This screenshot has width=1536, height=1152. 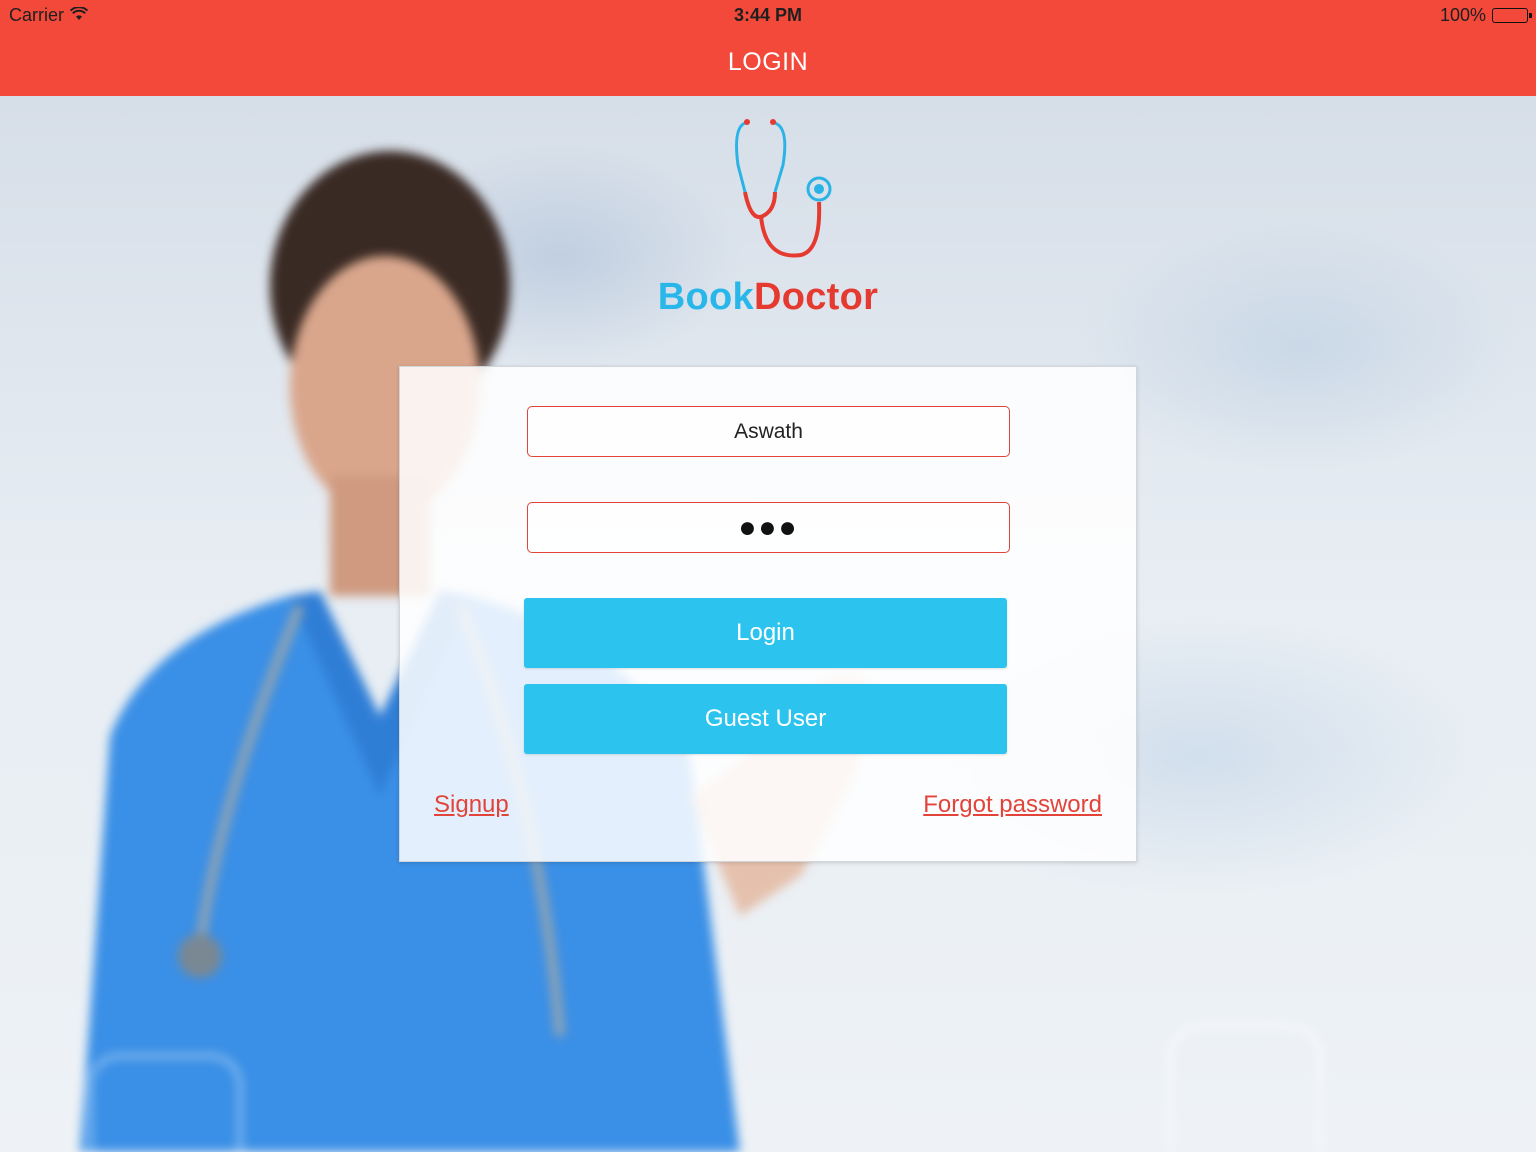 What do you see at coordinates (765, 633) in the screenshot?
I see `login-button: Login` at bounding box center [765, 633].